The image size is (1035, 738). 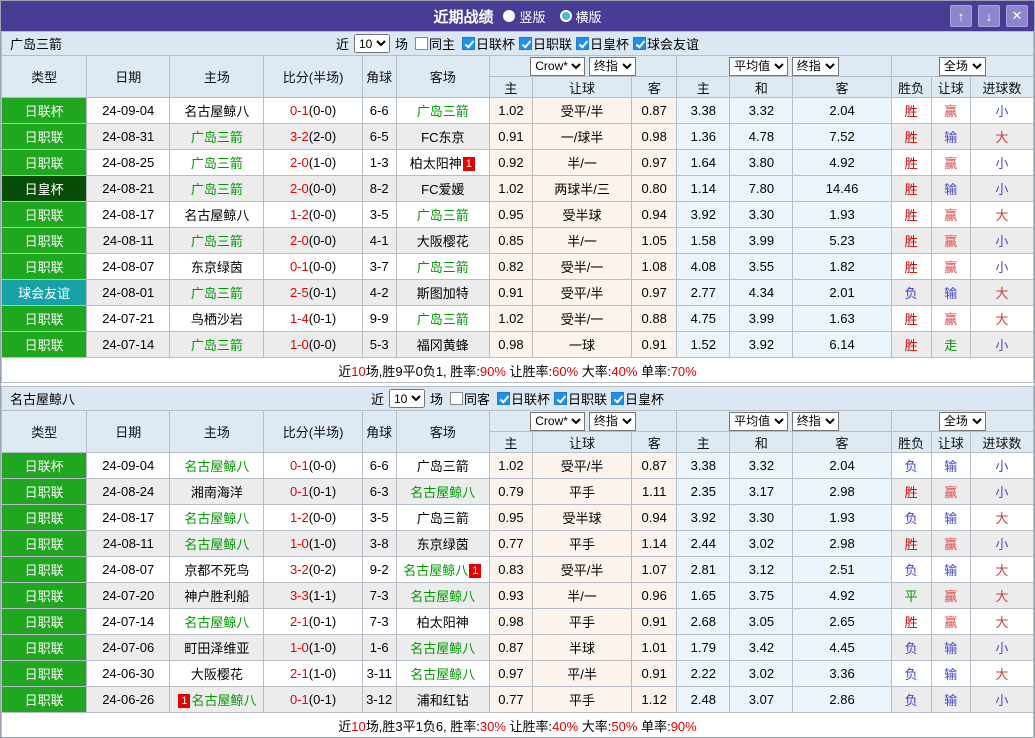 I want to click on avg-draw-odds: 7.80, so click(x=761, y=188).